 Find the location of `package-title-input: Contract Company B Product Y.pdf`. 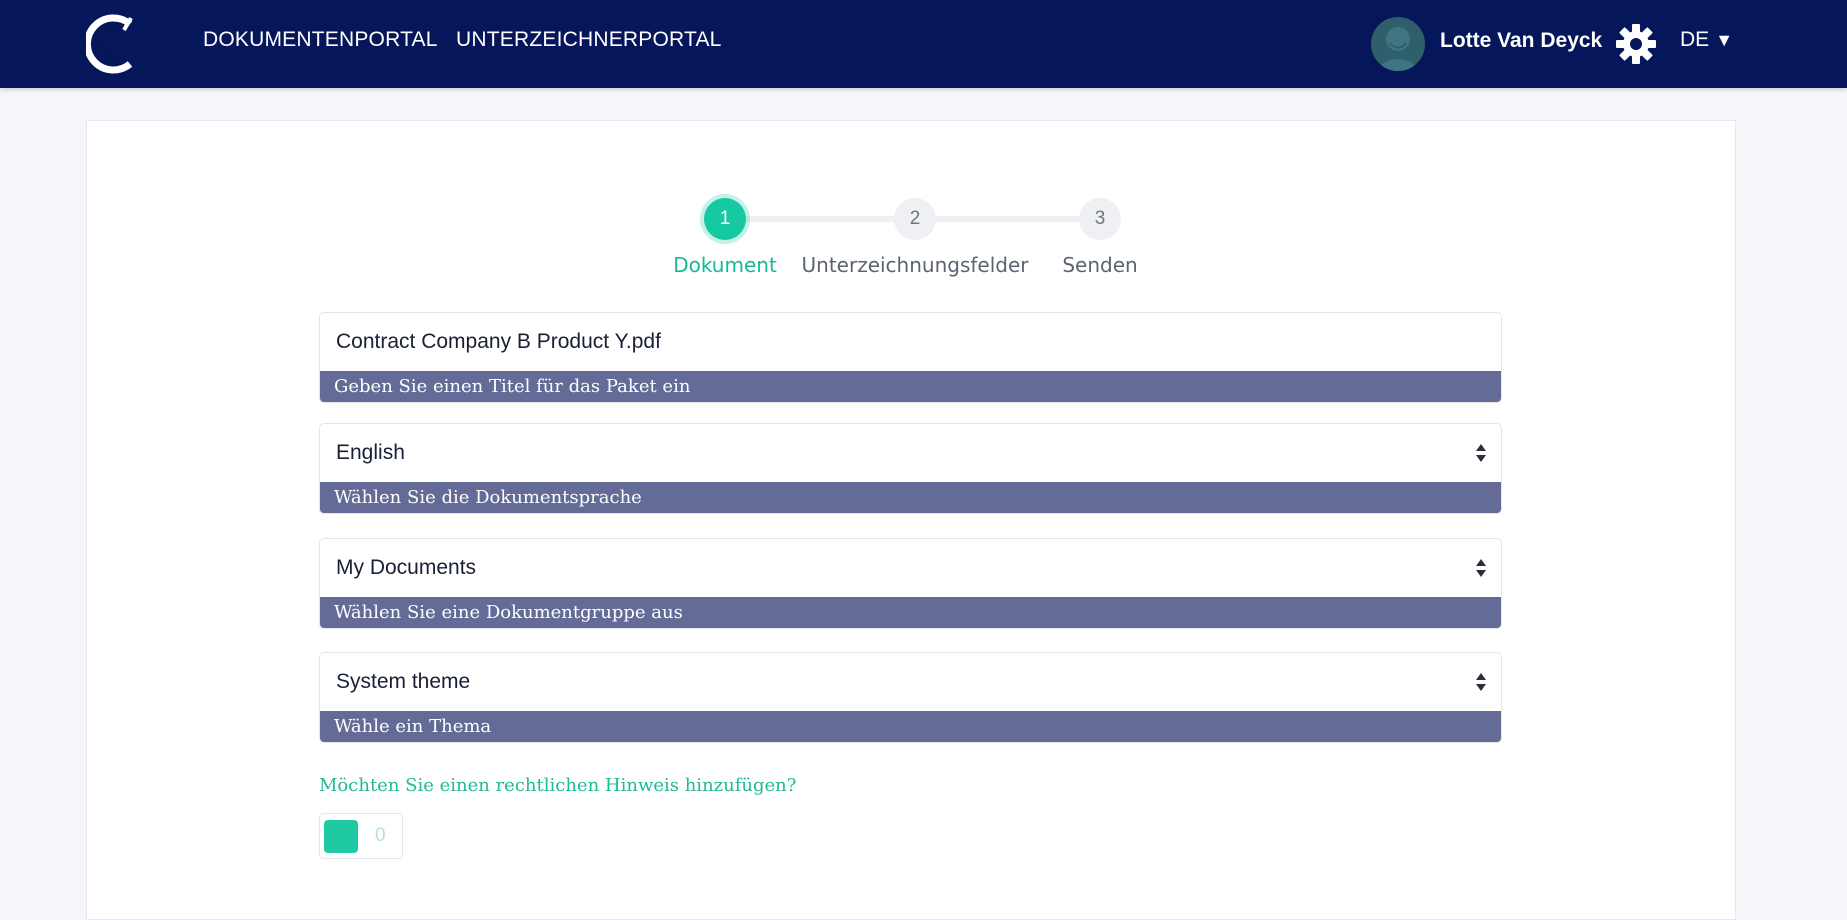

package-title-input: Contract Company B Product Y.pdf is located at coordinates (910, 342).